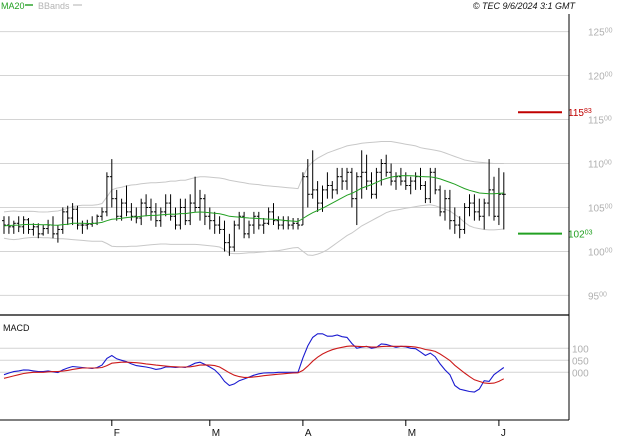 The image size is (627, 440). Describe the element at coordinates (580, 349) in the screenshot. I see `macd-y-tick-label: 100` at that location.